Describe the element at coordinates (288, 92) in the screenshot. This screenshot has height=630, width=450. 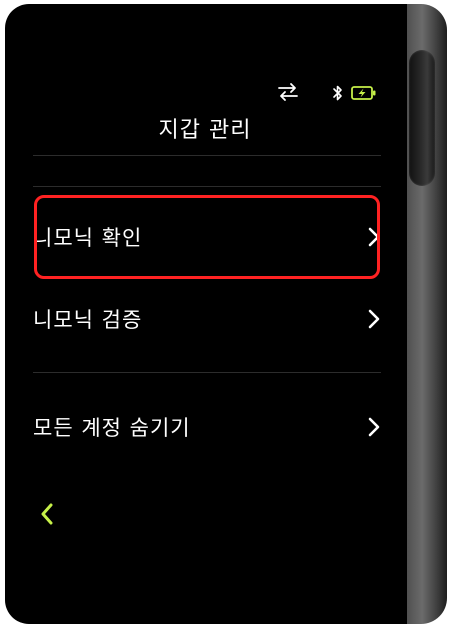
I see `transfer-arrows-icon` at that location.